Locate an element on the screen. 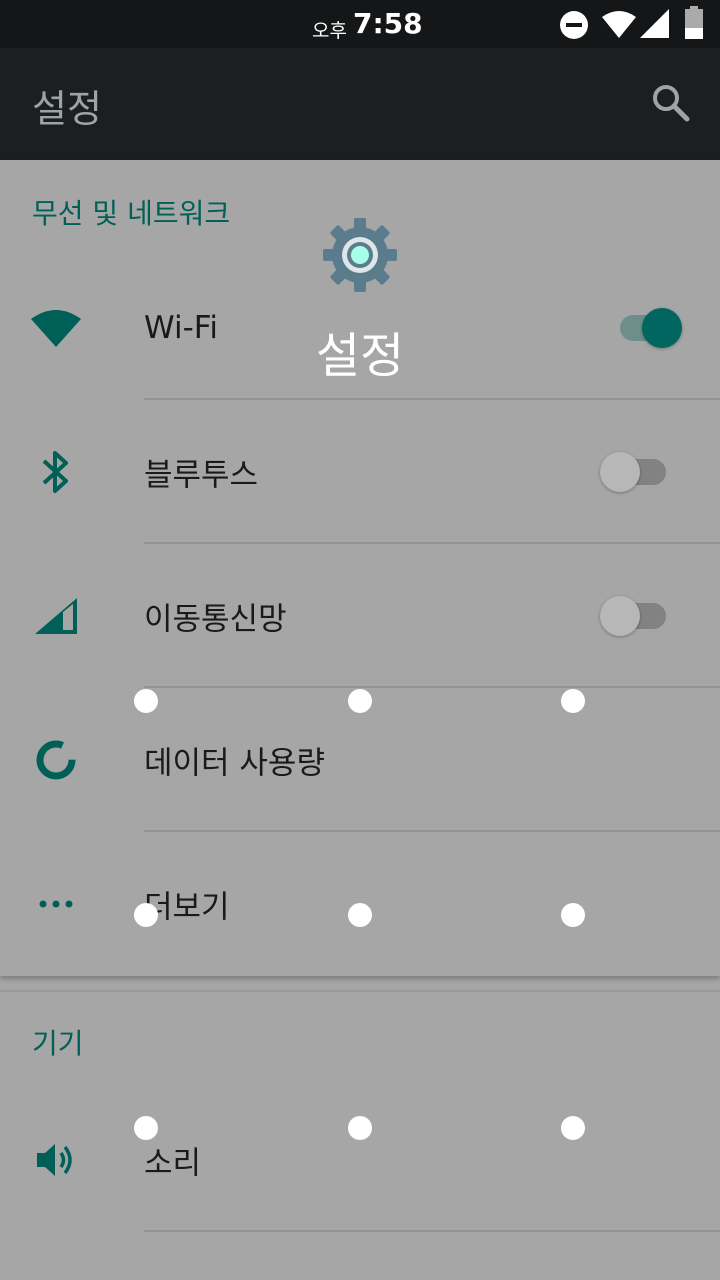 This screenshot has width=720, height=1280. bluetooth-toggle is located at coordinates (635, 472).